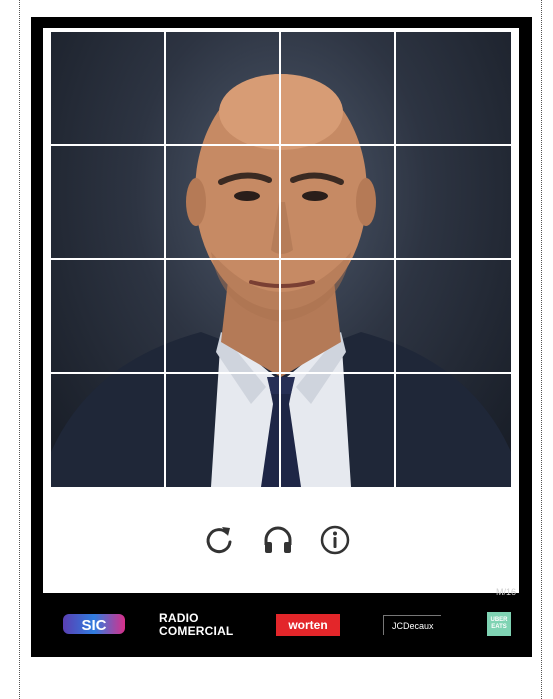  I want to click on worten-logo: worten, so click(308, 625).